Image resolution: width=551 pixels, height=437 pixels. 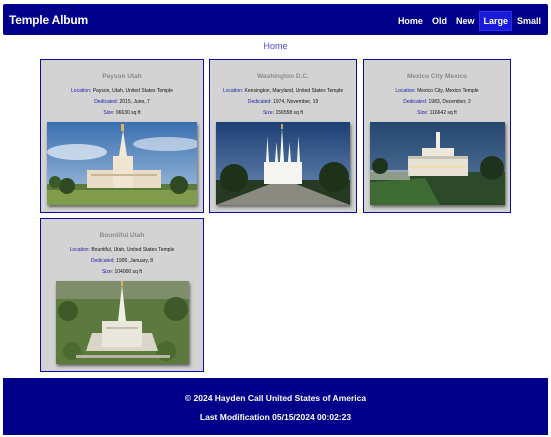 I want to click on last-modified-text: Last Modification 05/15/2024 00:02:23, so click(x=275, y=417).